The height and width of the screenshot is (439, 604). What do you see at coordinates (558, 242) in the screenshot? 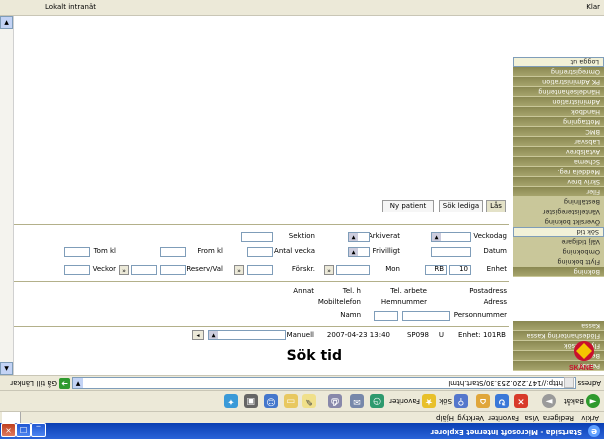
I see `sidebar-item-valj-tidigare: Välj tidigare` at bounding box center [558, 242].